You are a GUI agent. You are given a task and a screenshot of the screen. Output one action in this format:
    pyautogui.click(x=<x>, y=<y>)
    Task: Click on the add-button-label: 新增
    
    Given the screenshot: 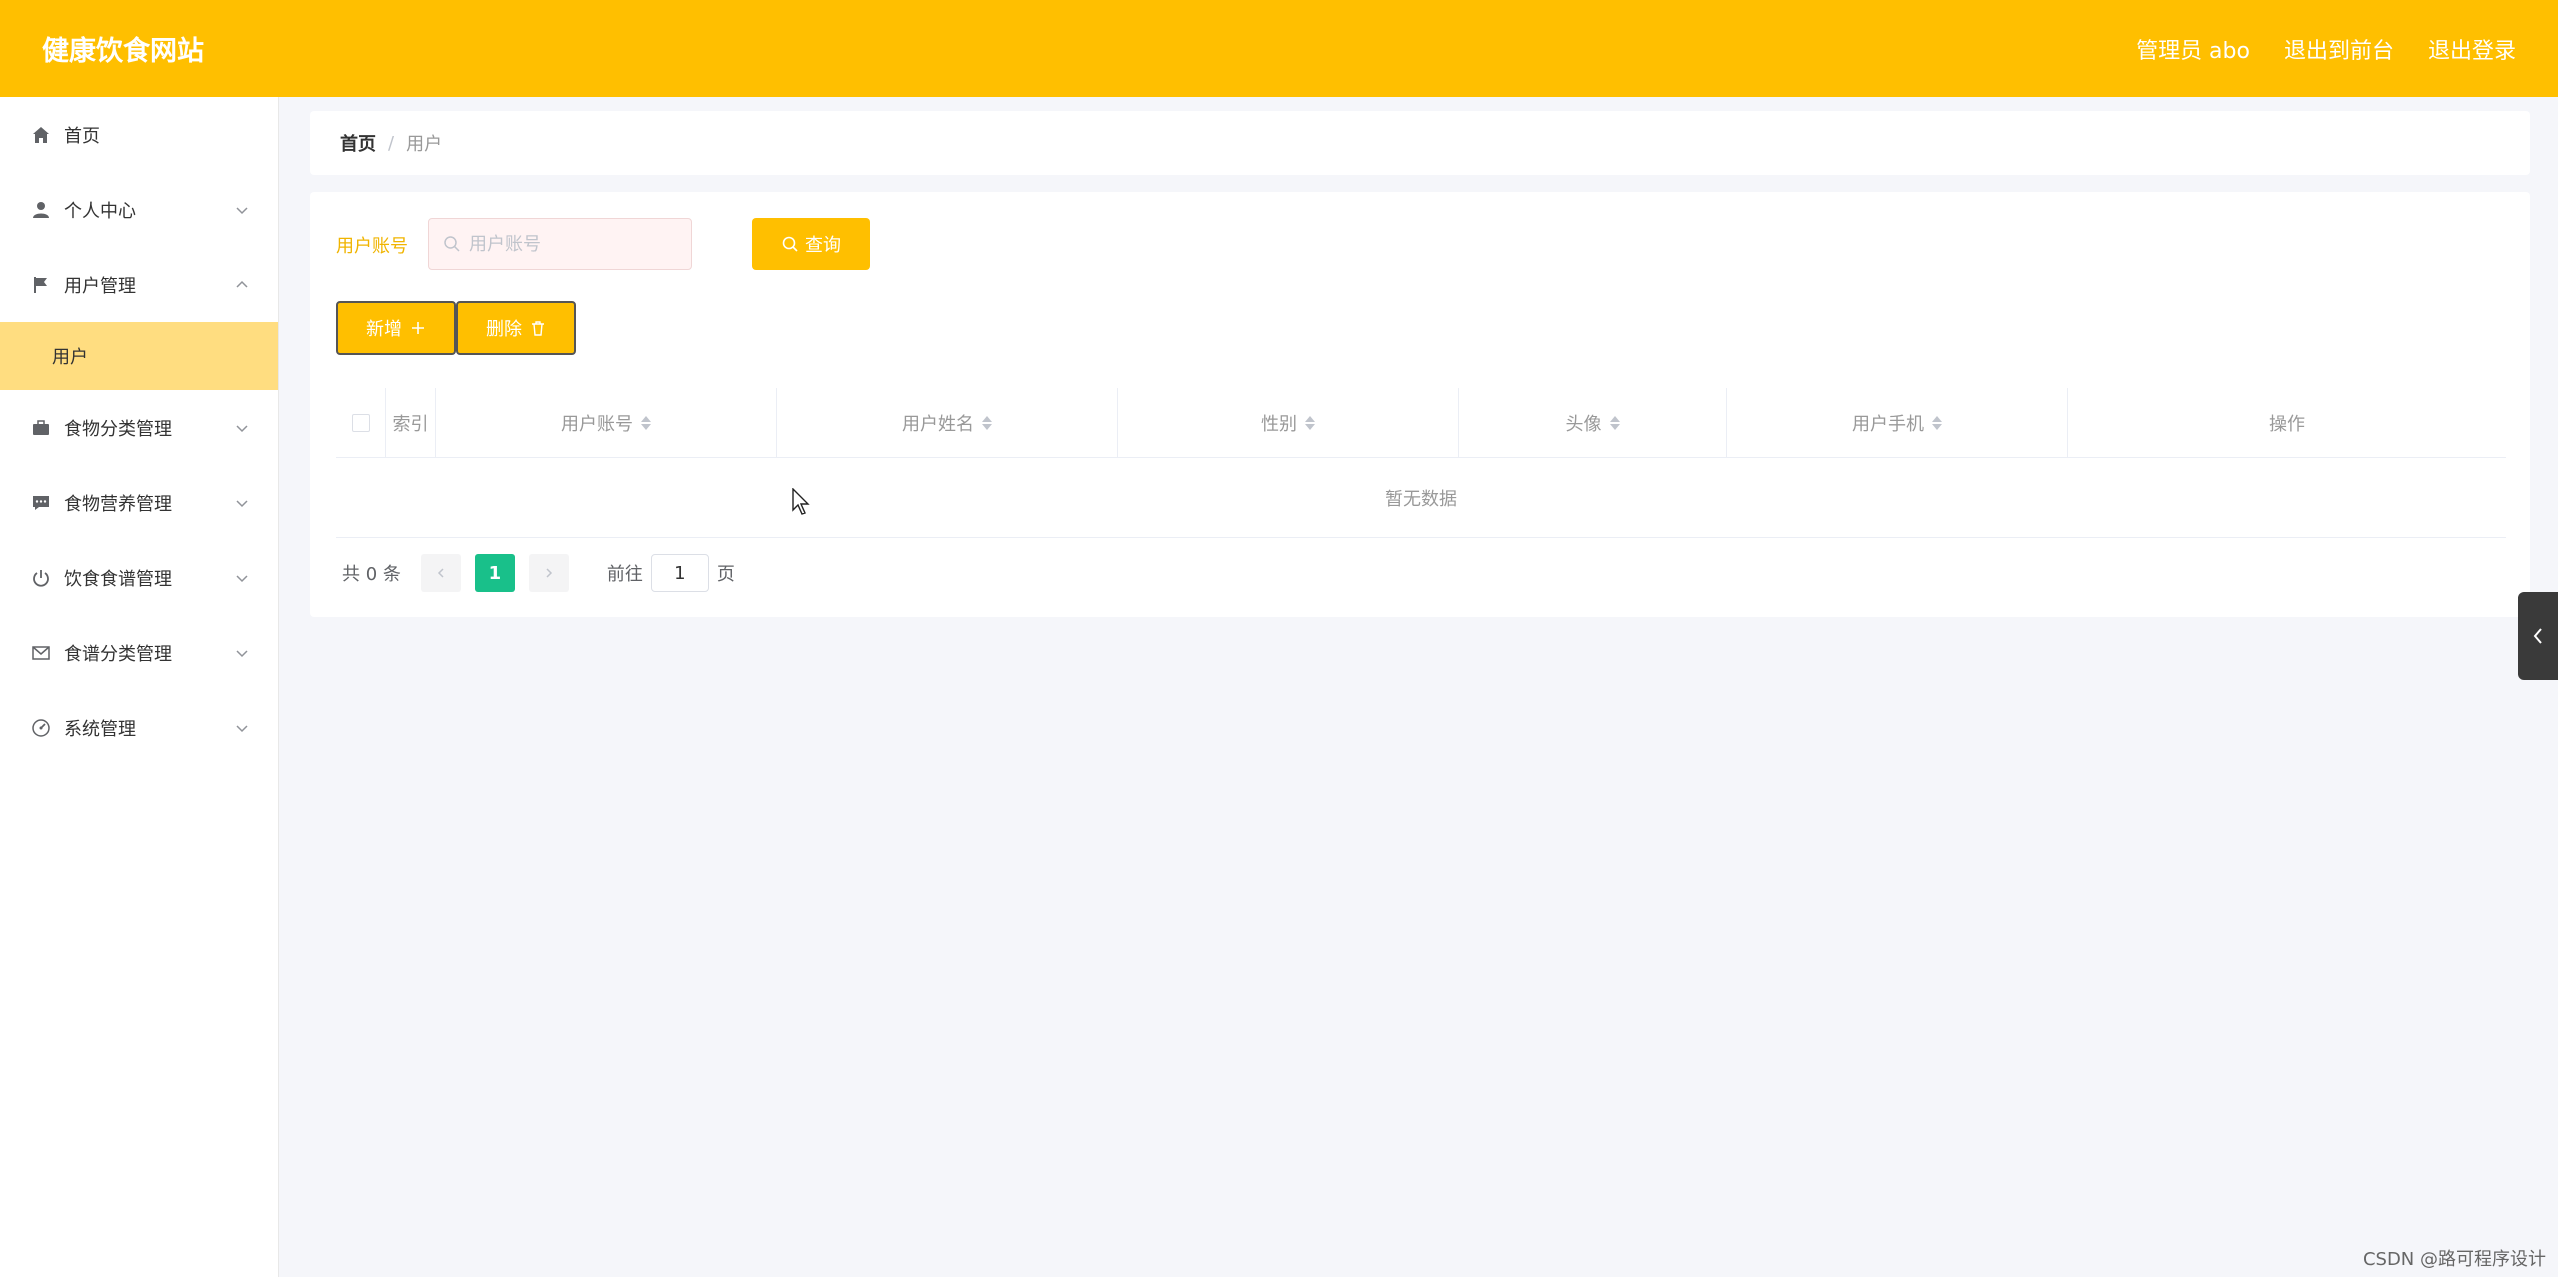 What is the action you would take?
    pyautogui.click(x=384, y=329)
    